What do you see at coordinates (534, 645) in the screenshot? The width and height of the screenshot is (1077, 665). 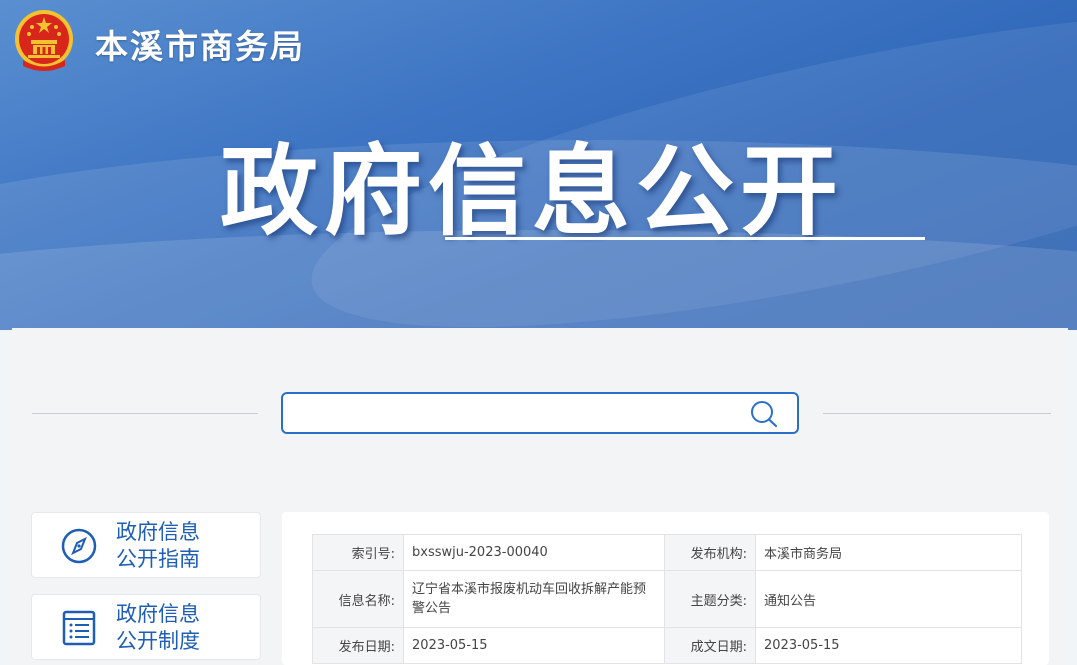 I see `publish-date-value: 2023-05-15` at bounding box center [534, 645].